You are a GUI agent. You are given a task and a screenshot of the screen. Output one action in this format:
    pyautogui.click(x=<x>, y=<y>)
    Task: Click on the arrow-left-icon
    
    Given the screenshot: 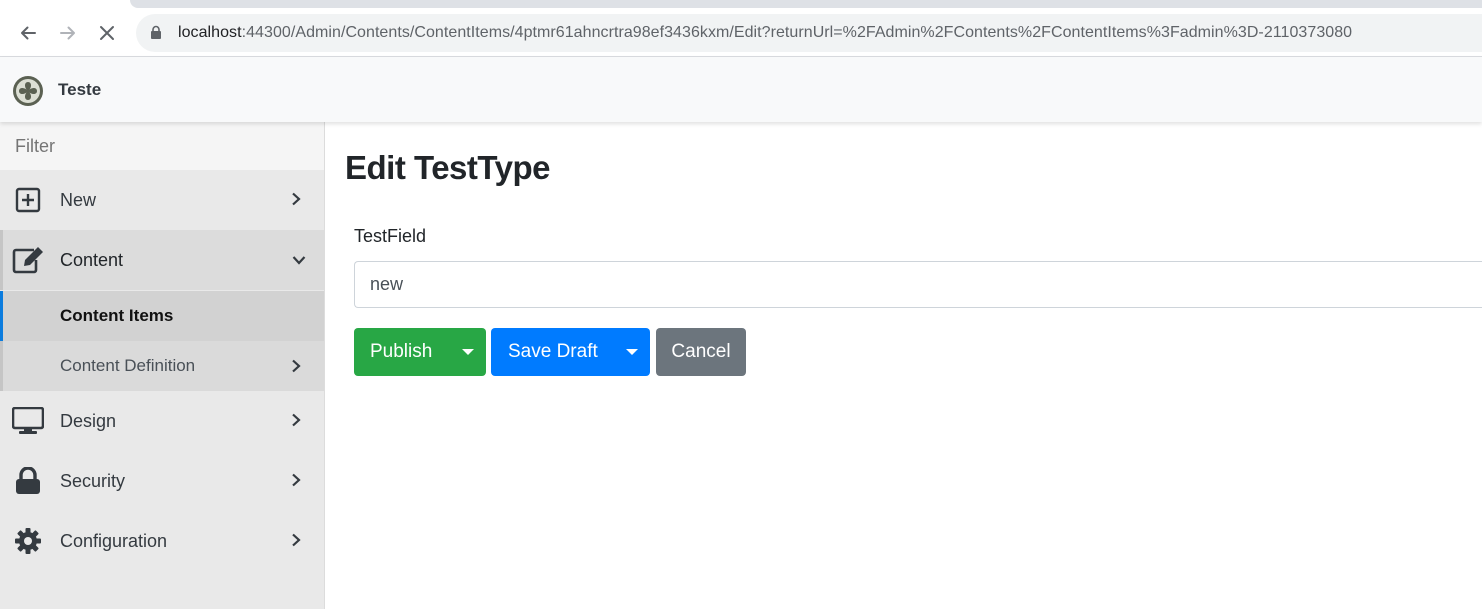 What is the action you would take?
    pyautogui.click(x=28, y=33)
    